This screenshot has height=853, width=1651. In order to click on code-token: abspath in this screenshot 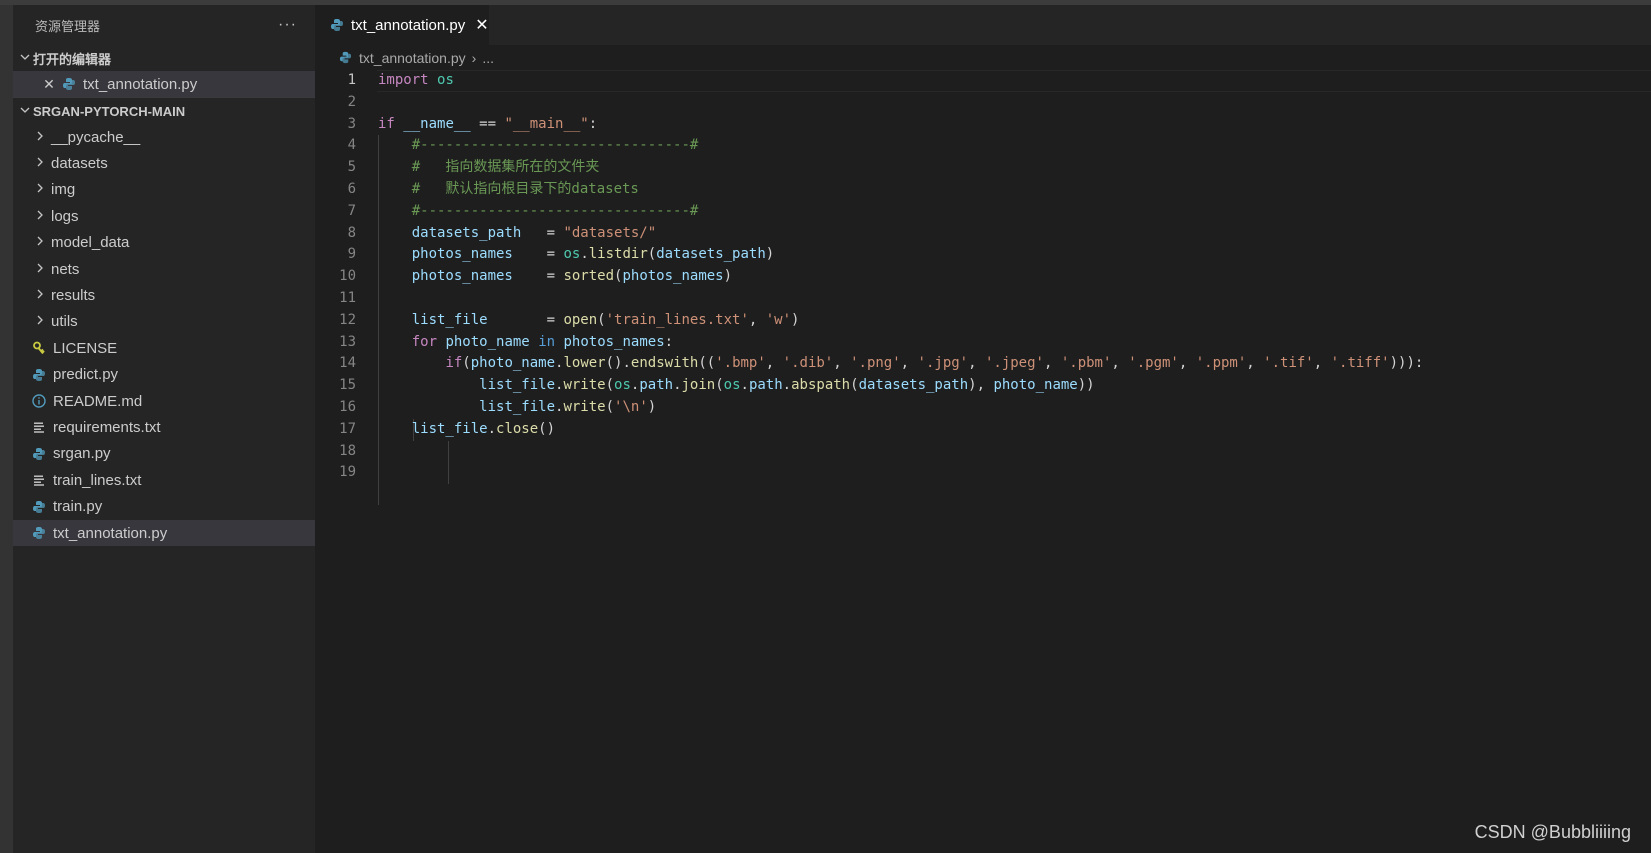, I will do `click(821, 385)`.